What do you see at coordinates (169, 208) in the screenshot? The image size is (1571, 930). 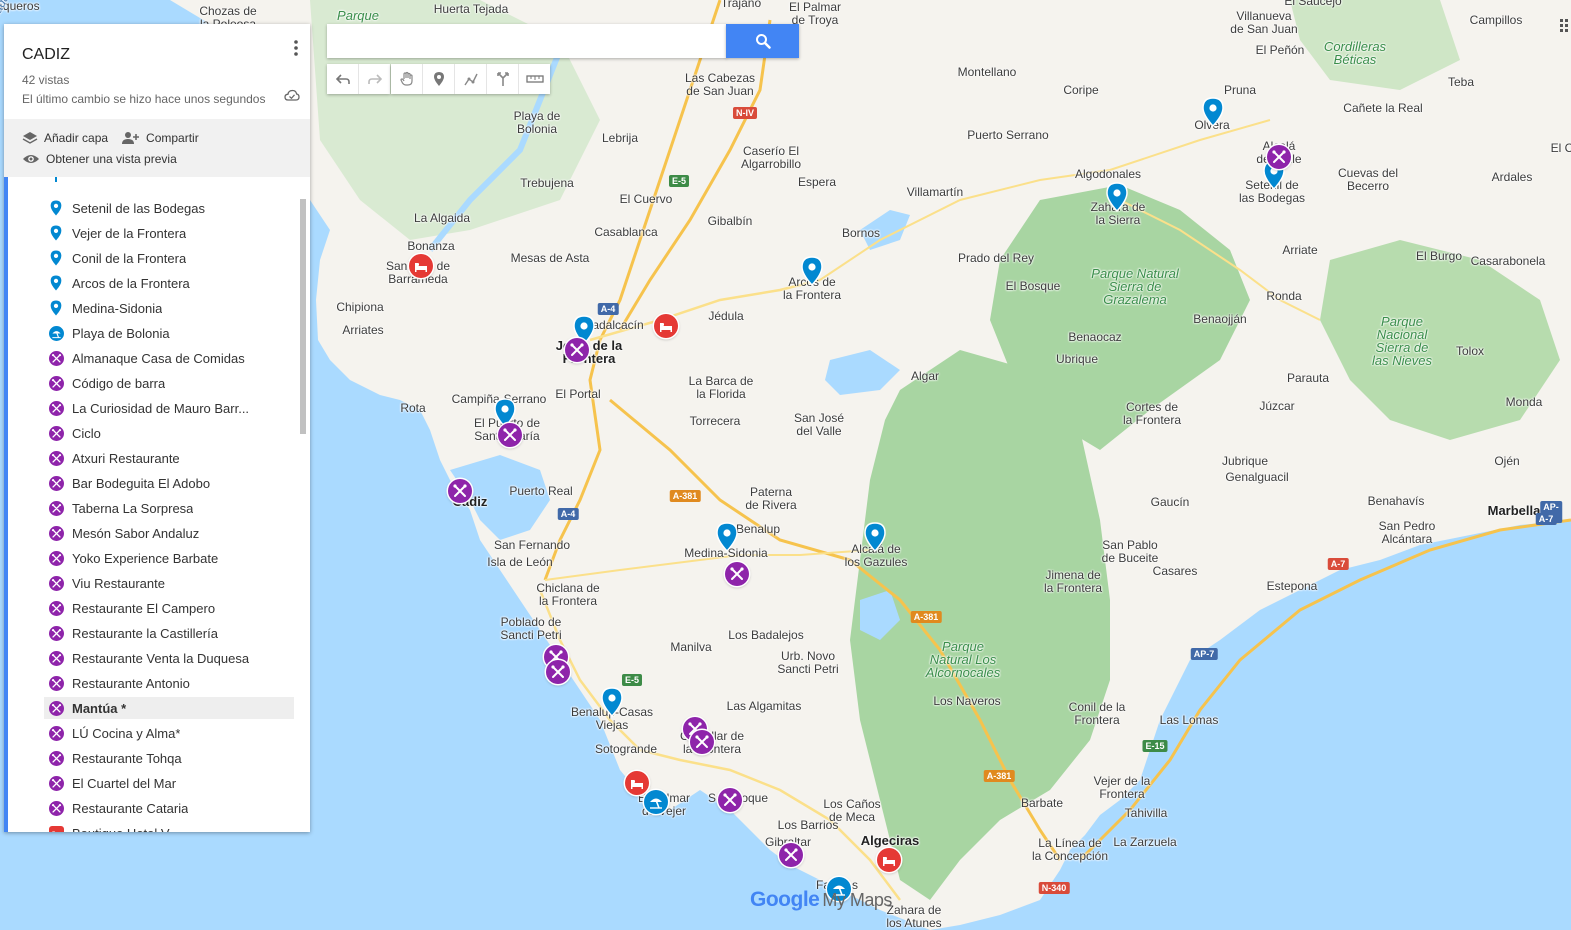 I see `layer-list-item: Setenil de las Bodegas` at bounding box center [169, 208].